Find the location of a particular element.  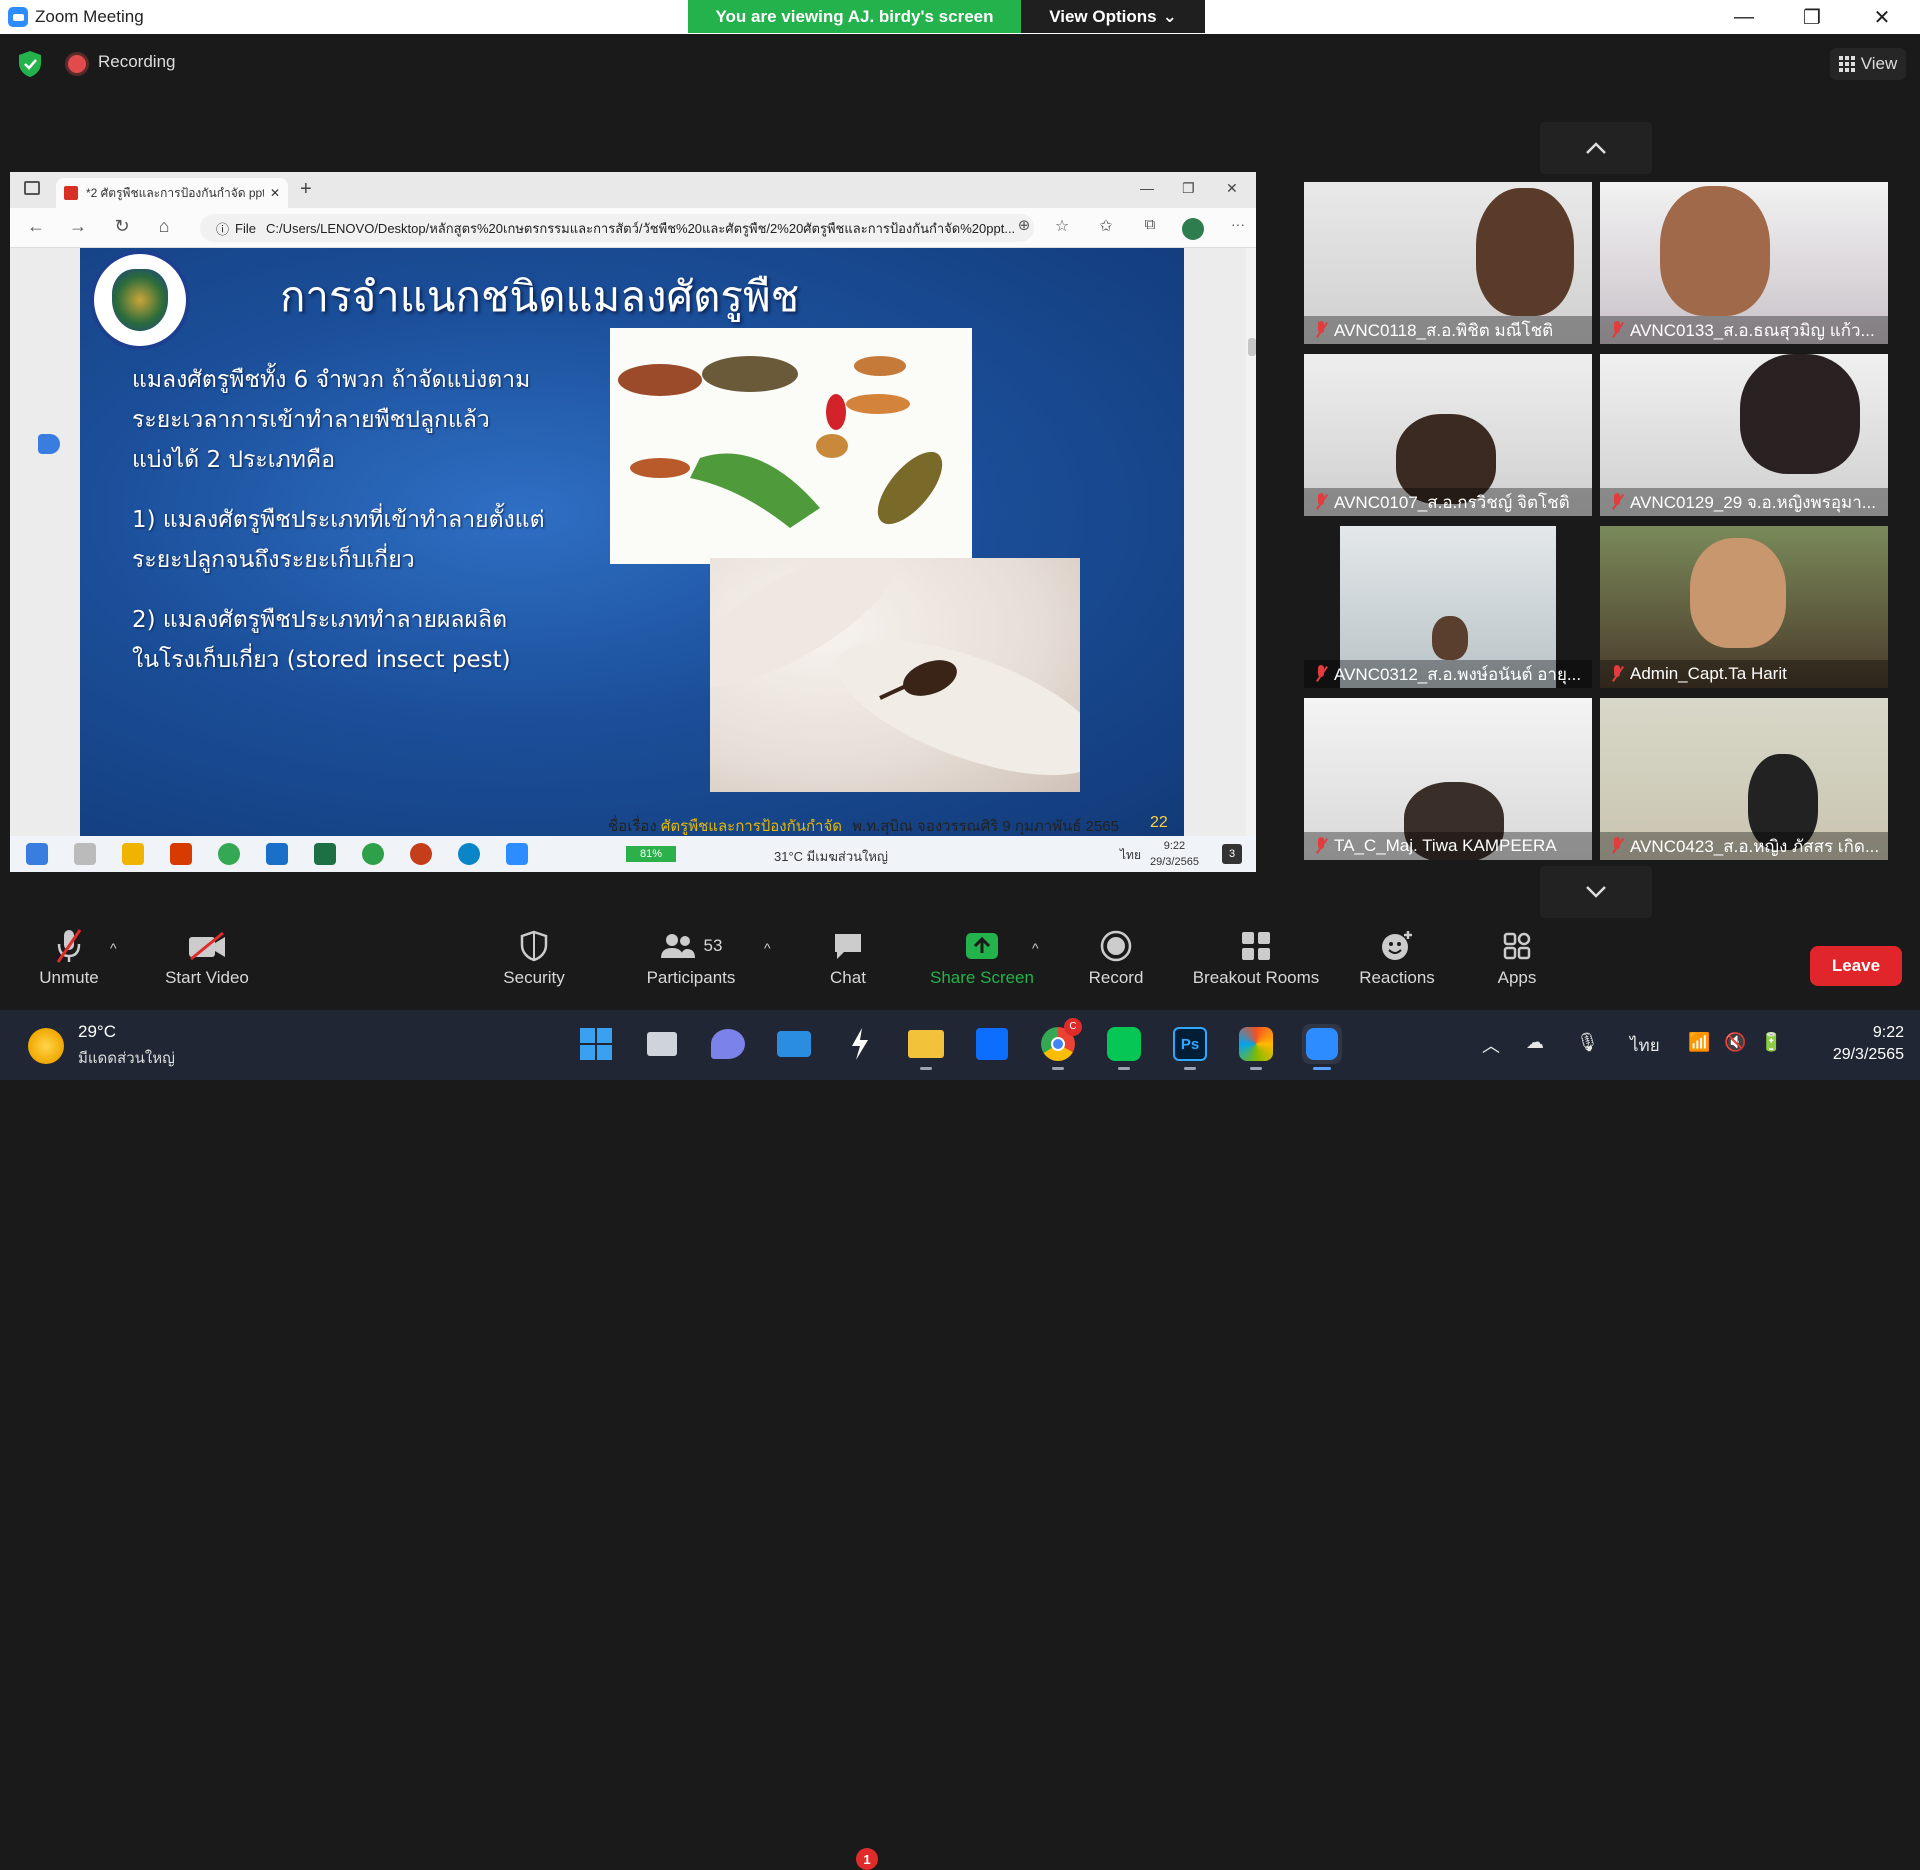

tab-actions-icon is located at coordinates (32, 188).